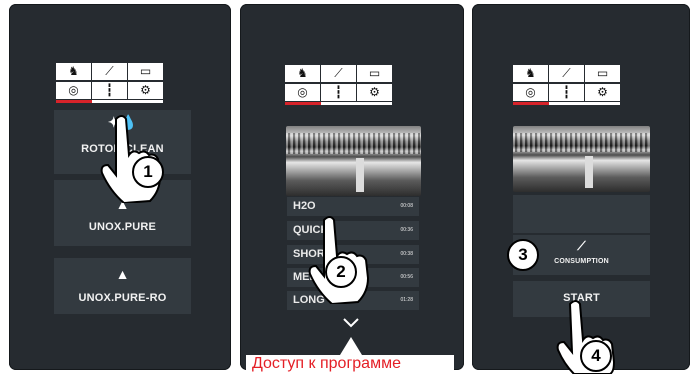  What do you see at coordinates (523, 255) in the screenshot?
I see `step-badge-3: 3` at bounding box center [523, 255].